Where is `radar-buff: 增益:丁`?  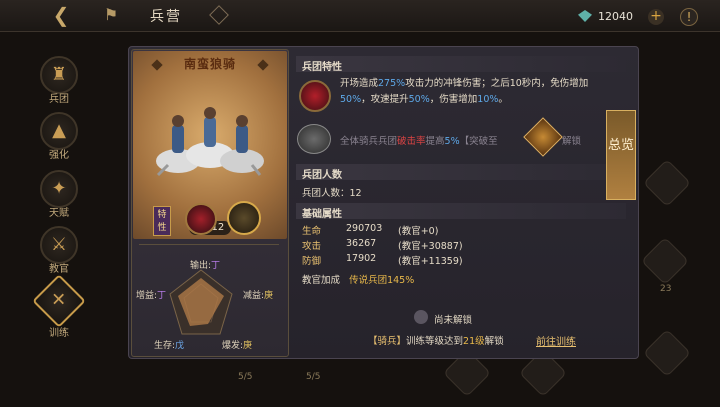
radar-buff: 增益:丁 is located at coordinates (151, 294).